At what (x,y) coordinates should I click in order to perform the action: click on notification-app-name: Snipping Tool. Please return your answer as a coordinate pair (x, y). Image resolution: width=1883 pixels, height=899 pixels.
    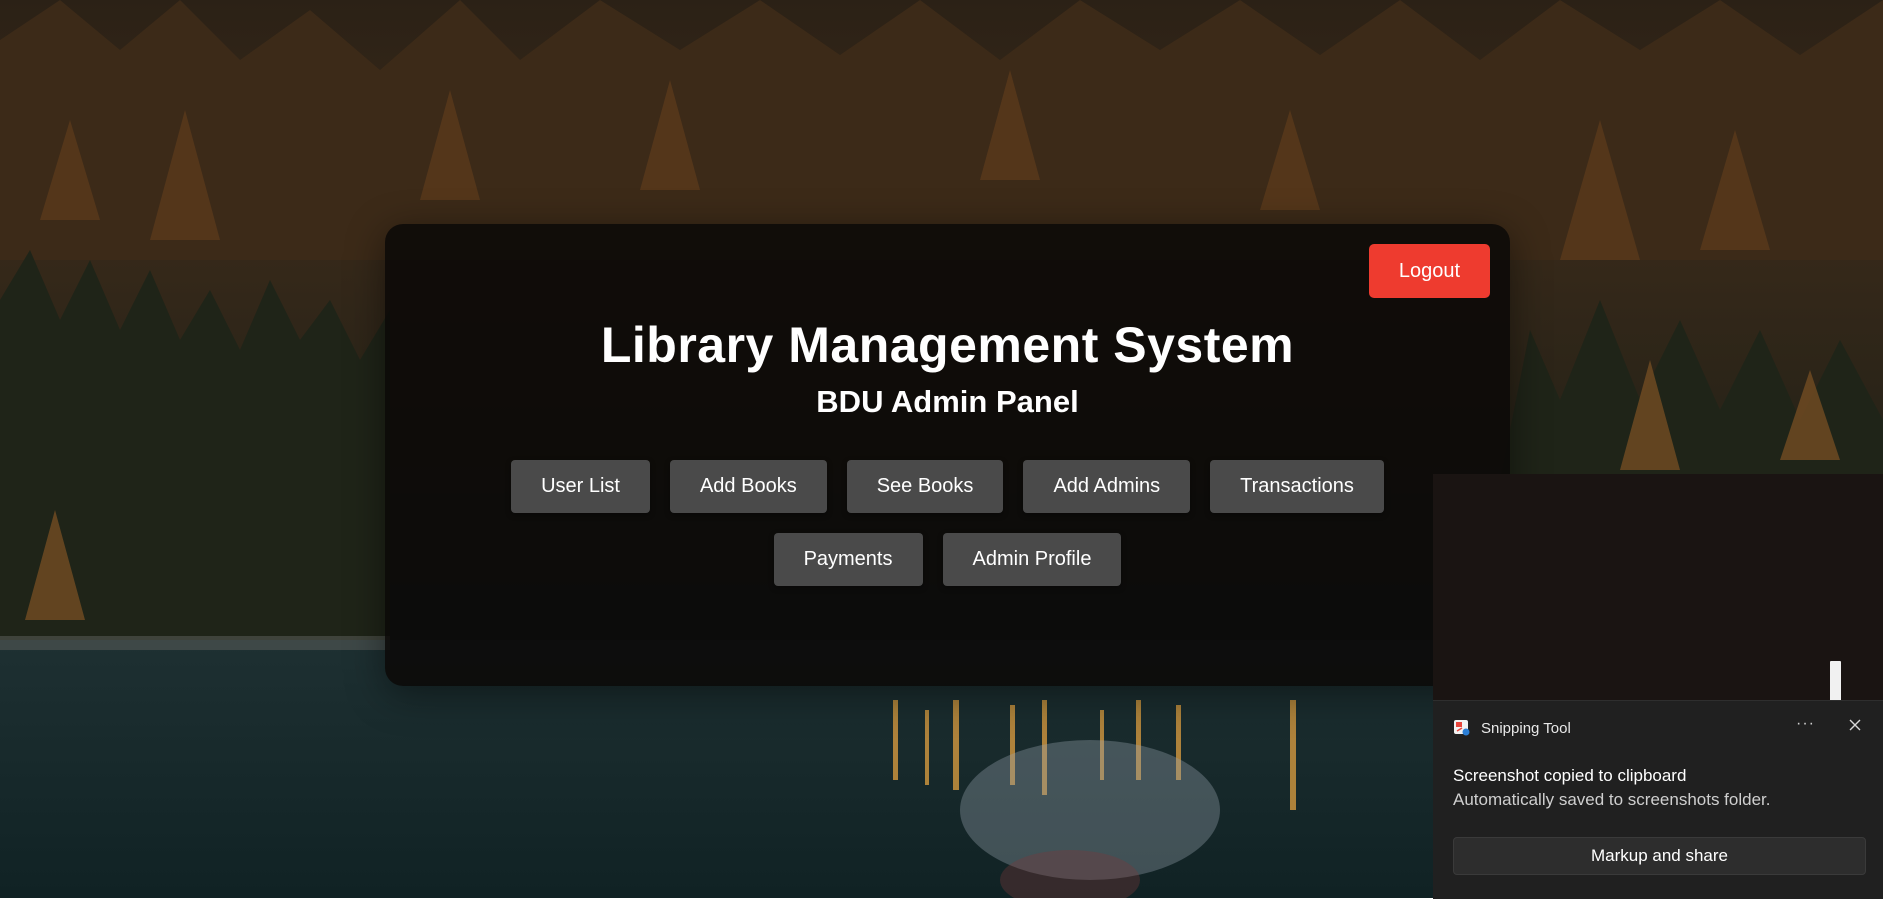
    Looking at the image, I should click on (1526, 728).